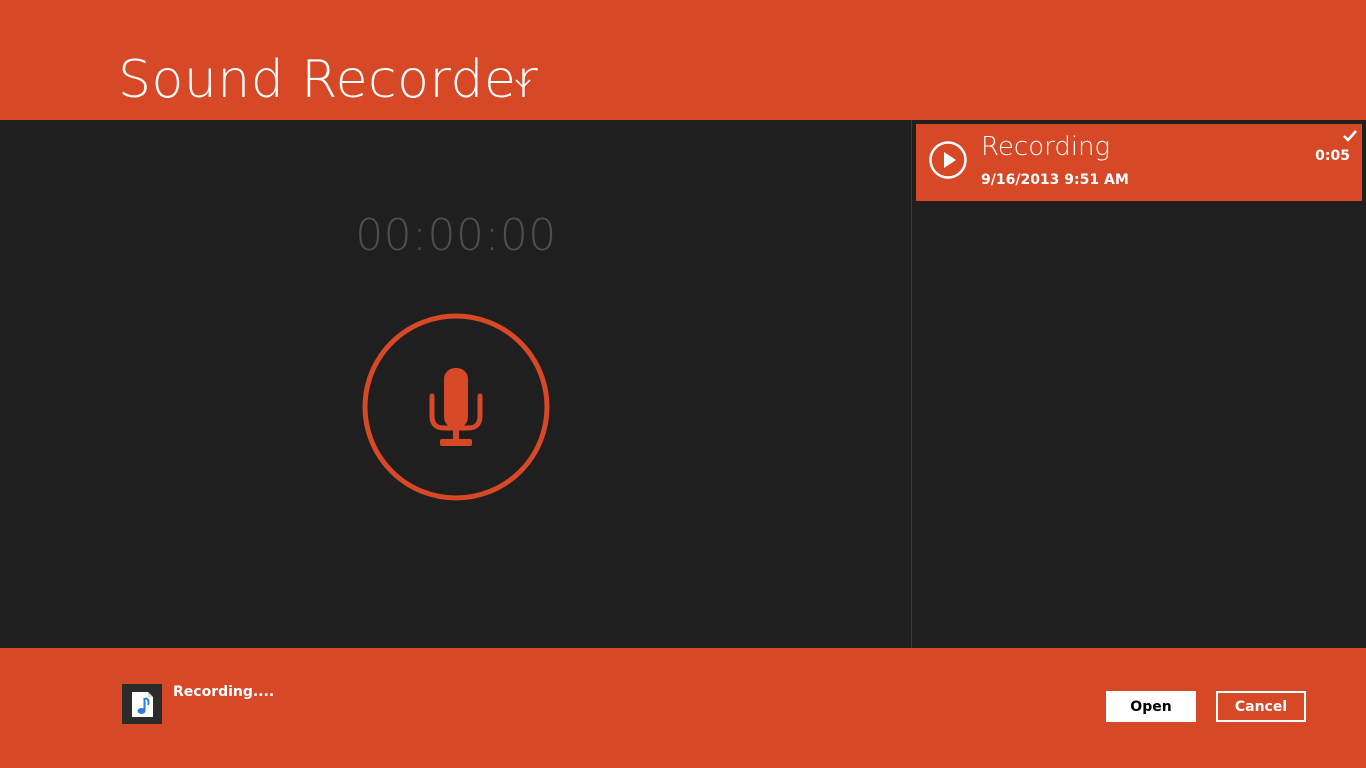  What do you see at coordinates (1151, 706) in the screenshot?
I see `open-button: Open` at bounding box center [1151, 706].